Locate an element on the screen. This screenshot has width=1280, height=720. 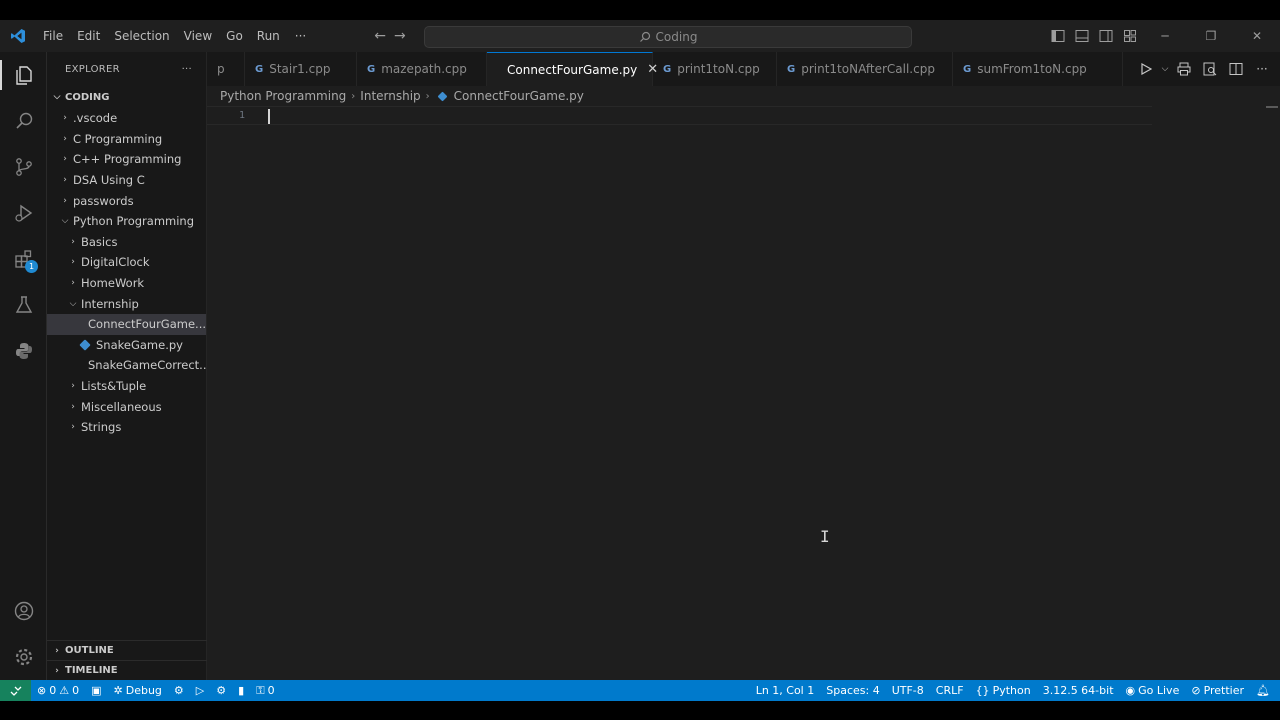
tab-label: p is located at coordinates (221, 69).